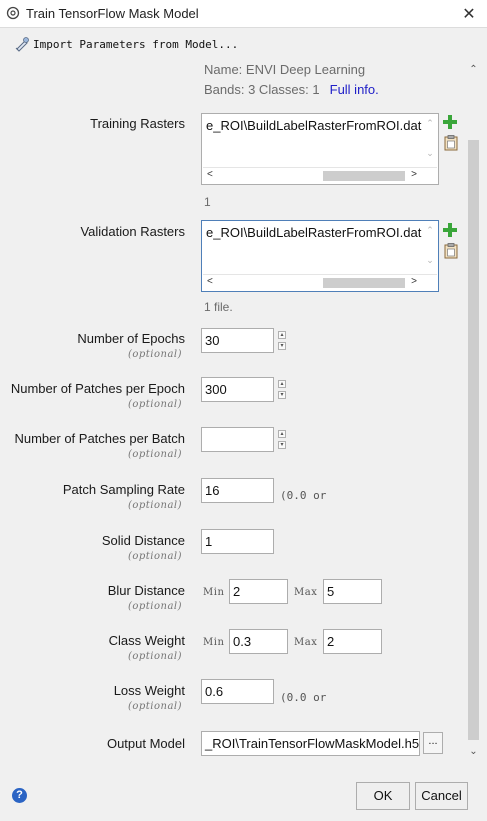  What do you see at coordinates (352, 591) in the screenshot?
I see `blur-max-input: 5` at bounding box center [352, 591].